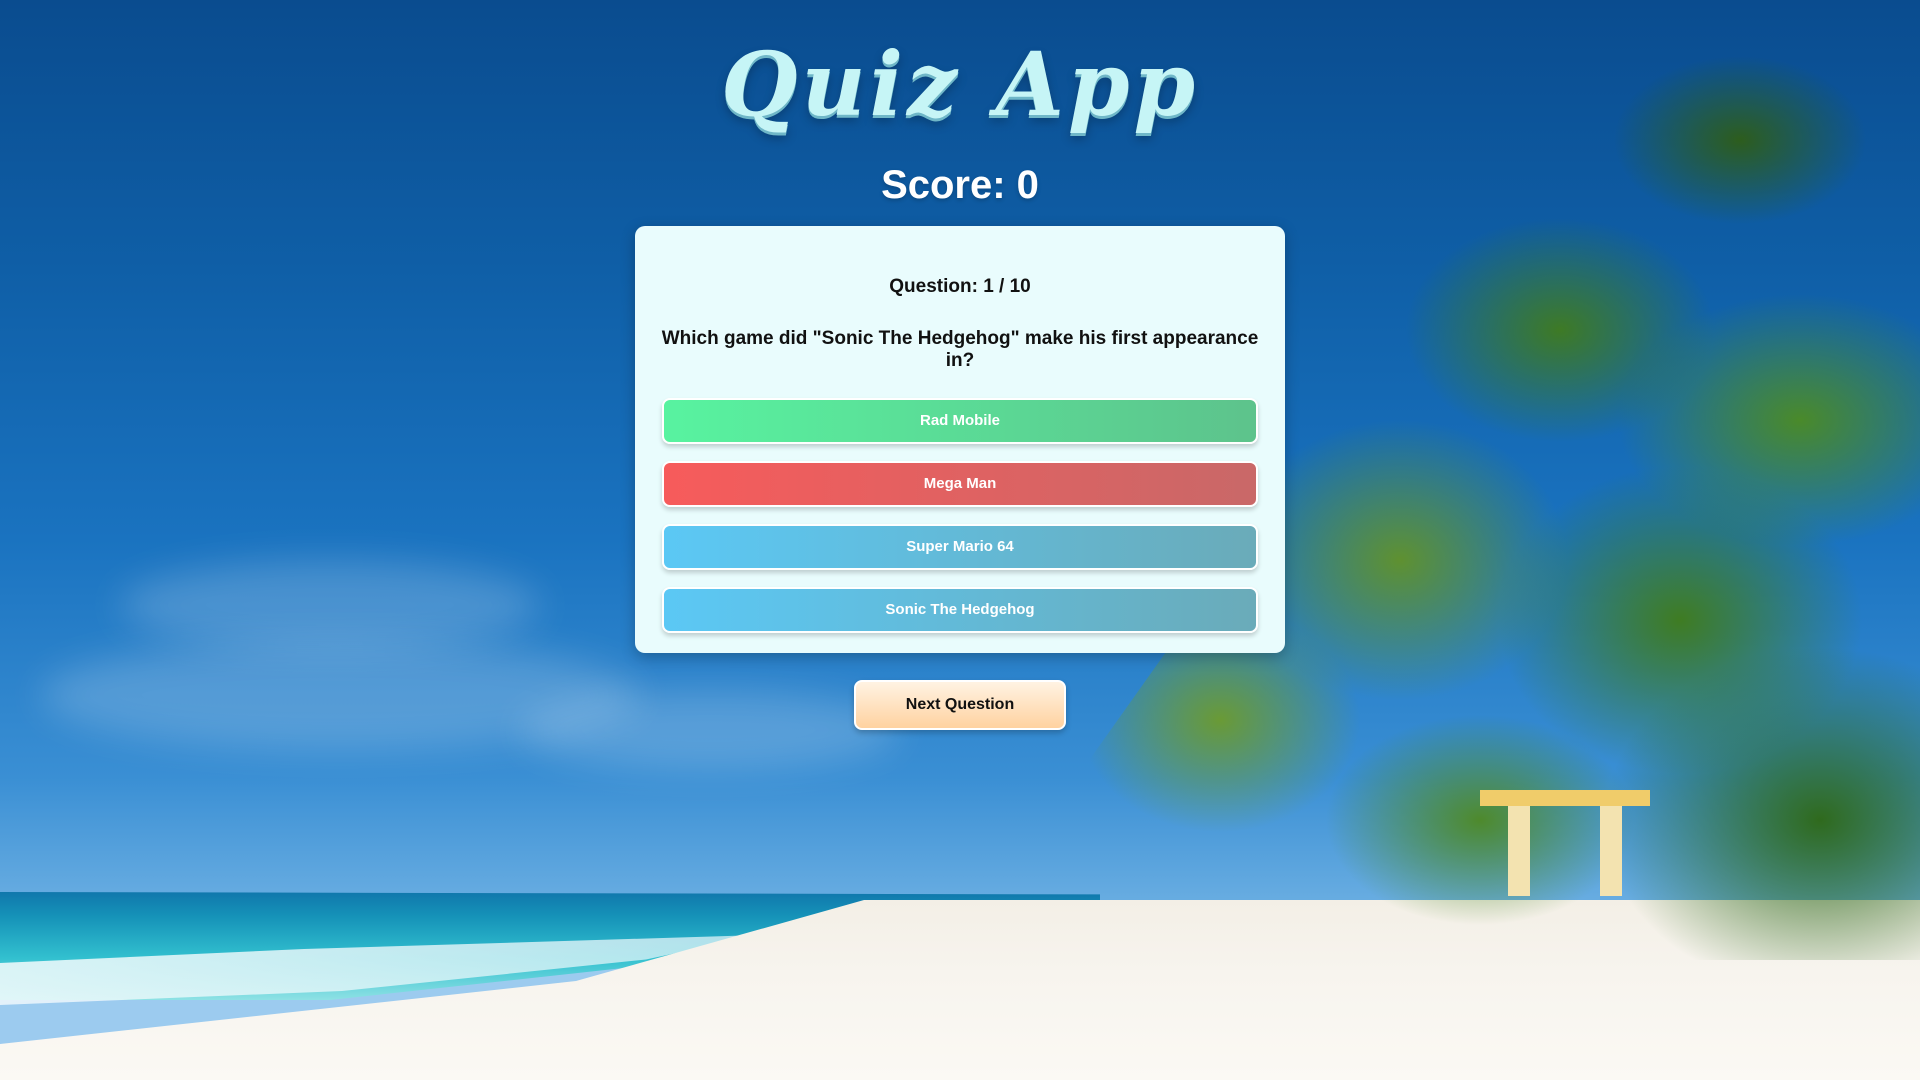 The width and height of the screenshot is (1920, 1080). Describe the element at coordinates (960, 420) in the screenshot. I see `answer-button-rad-mobile: Rad Mobile` at that location.